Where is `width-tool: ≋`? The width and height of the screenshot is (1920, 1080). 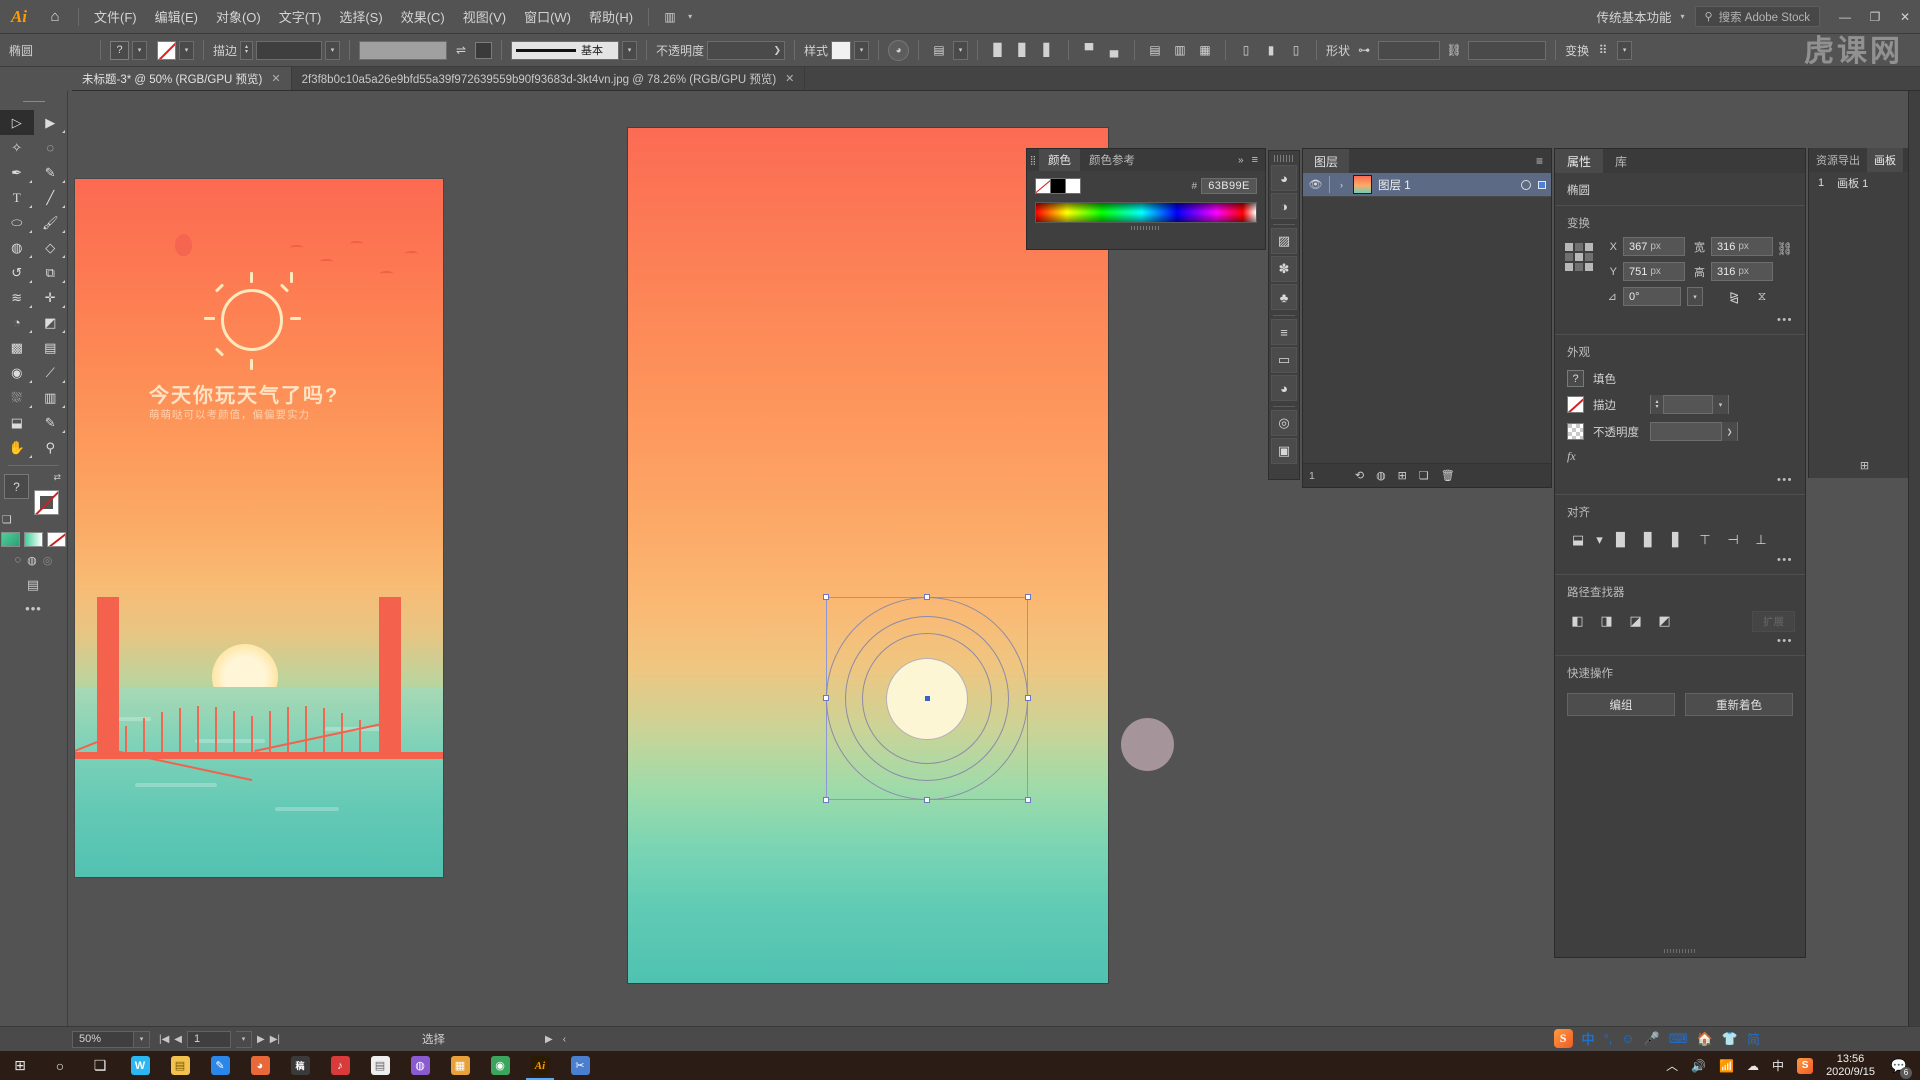
width-tool: ≋ is located at coordinates (17, 297).